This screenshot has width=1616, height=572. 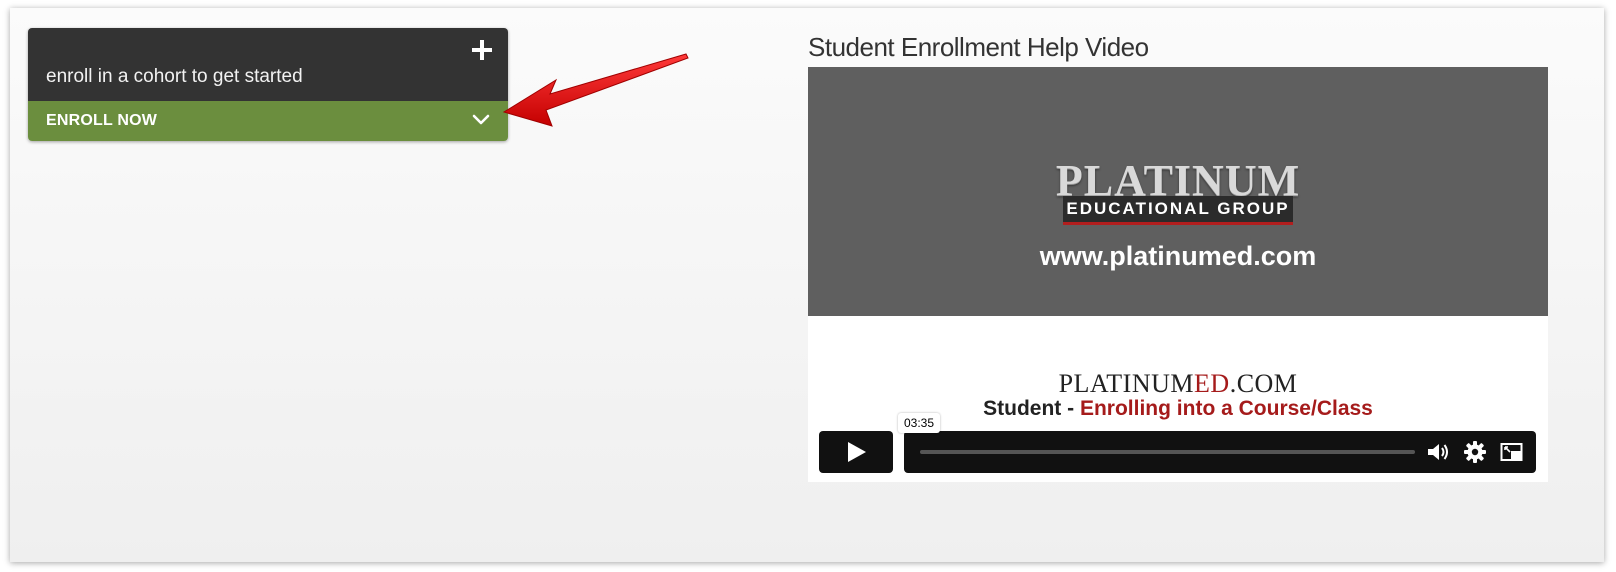 I want to click on play-button, so click(x=856, y=452).